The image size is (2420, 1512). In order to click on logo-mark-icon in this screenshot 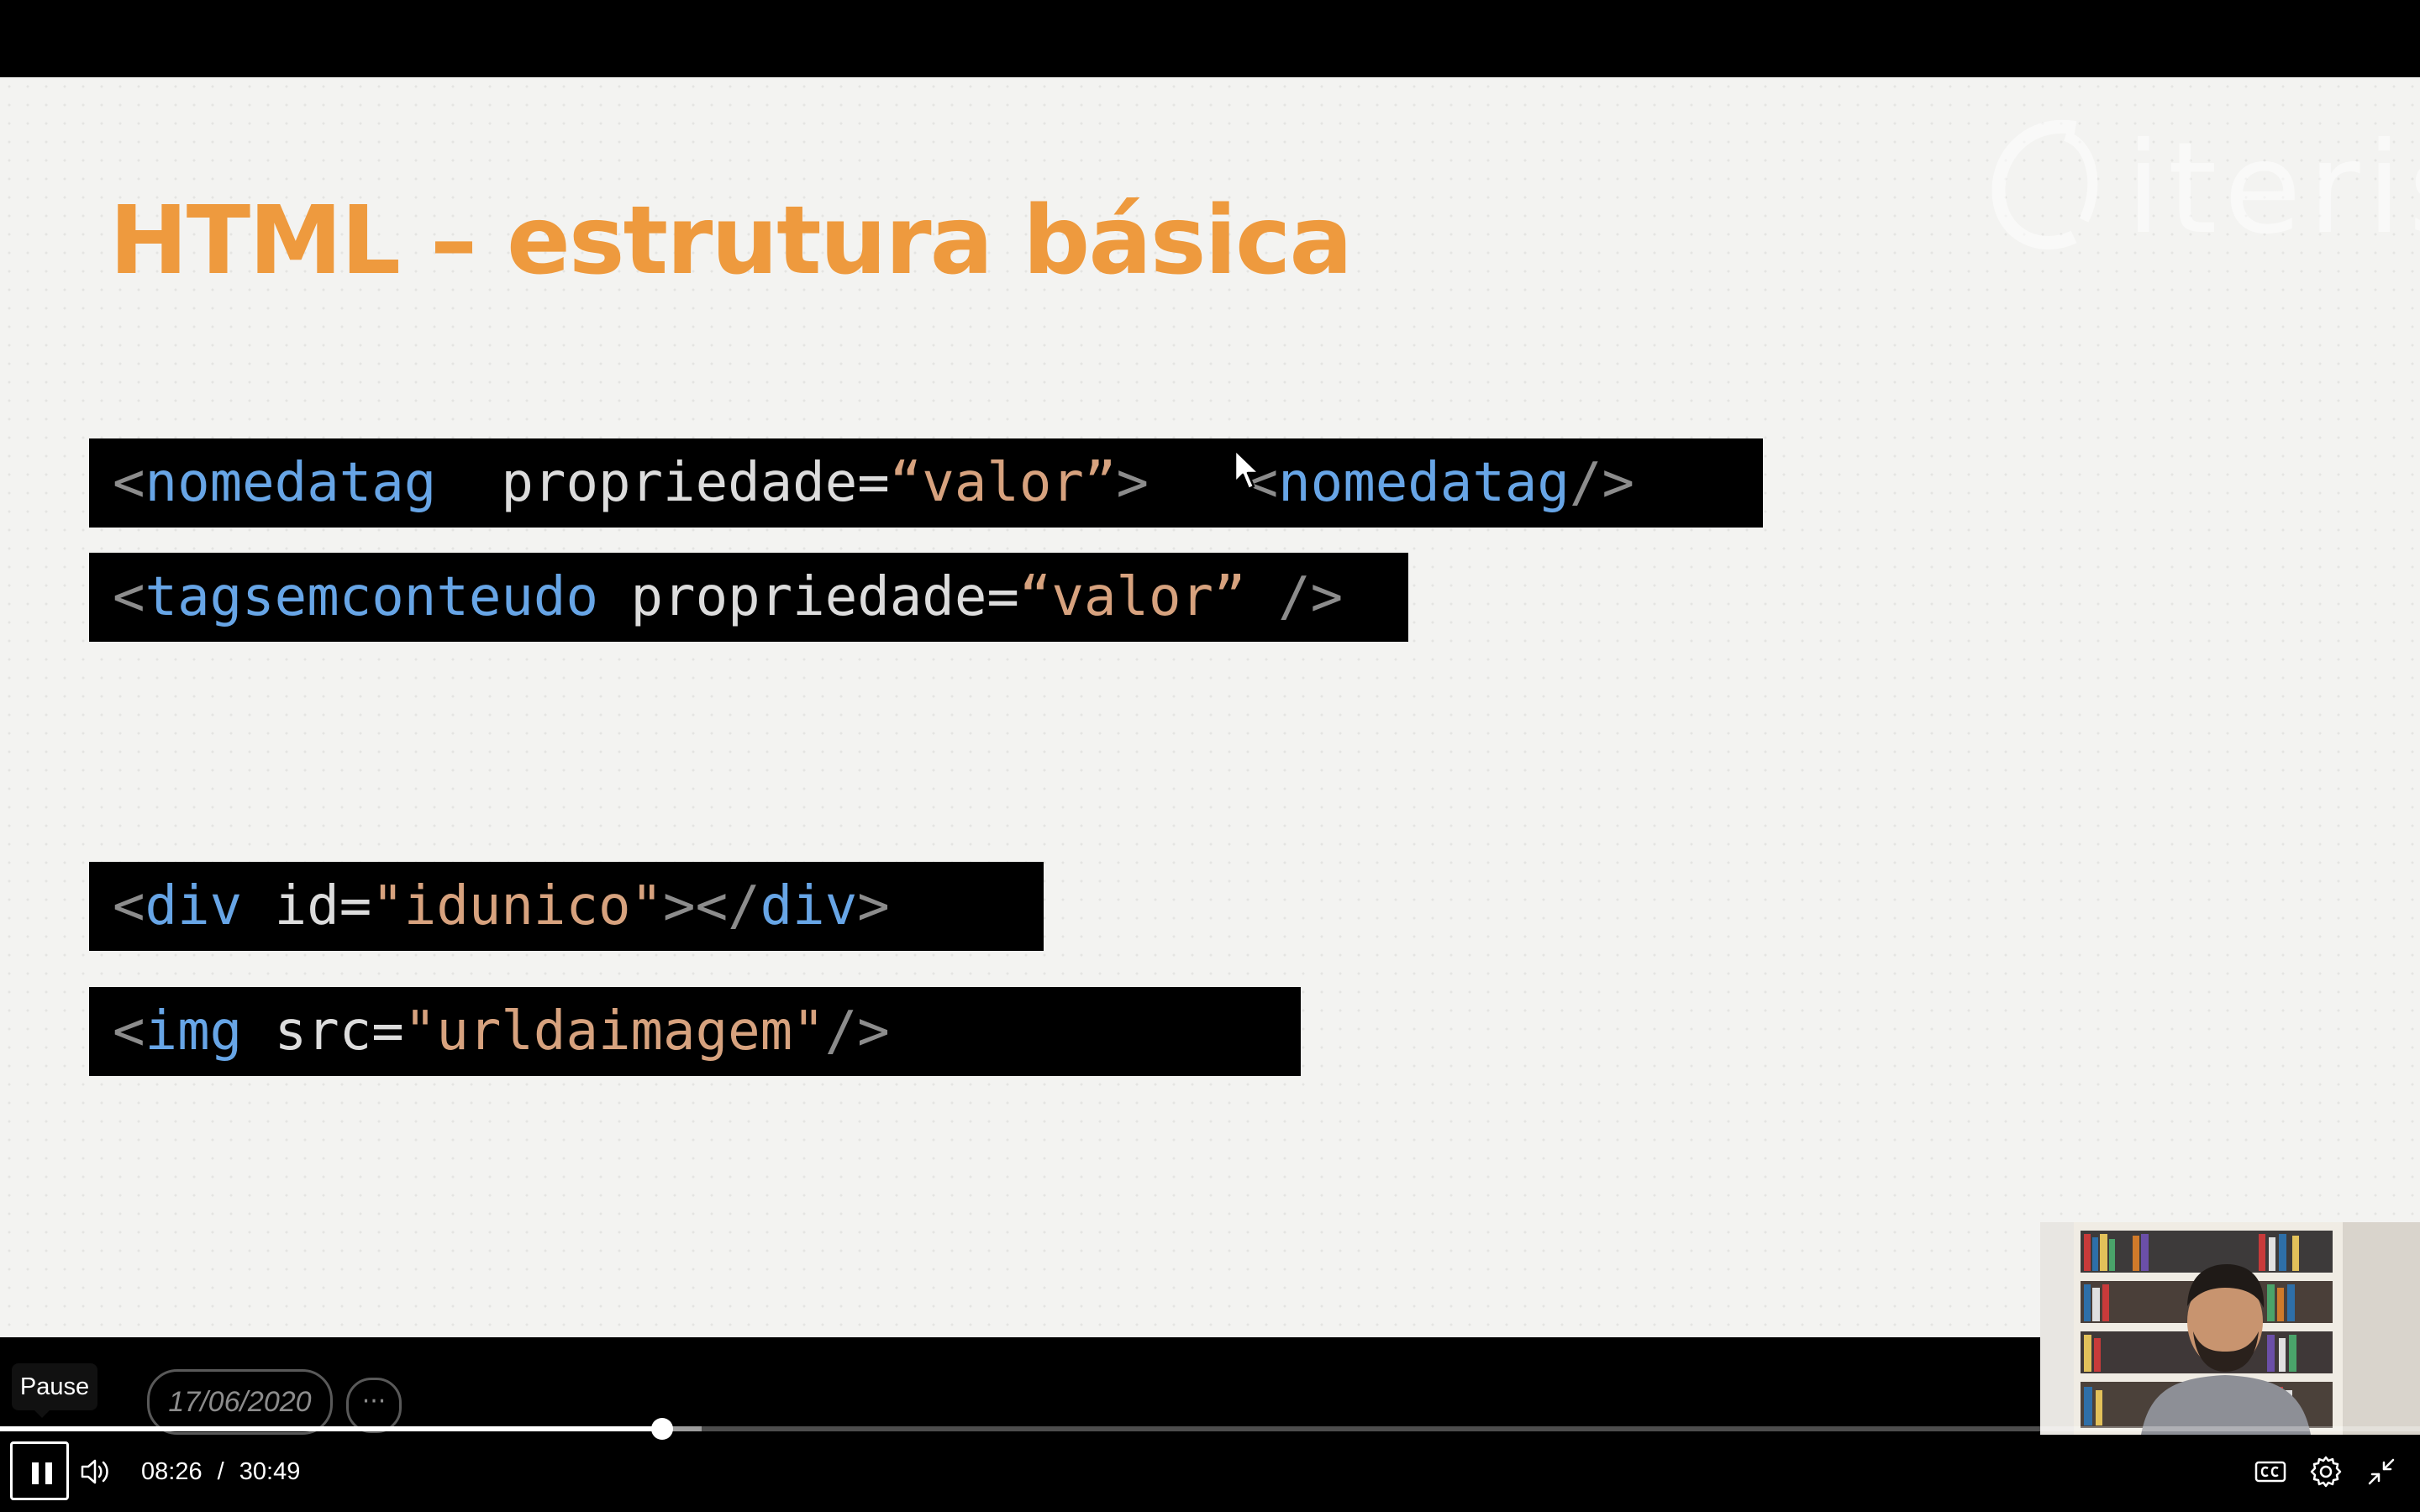, I will do `click(2044, 184)`.